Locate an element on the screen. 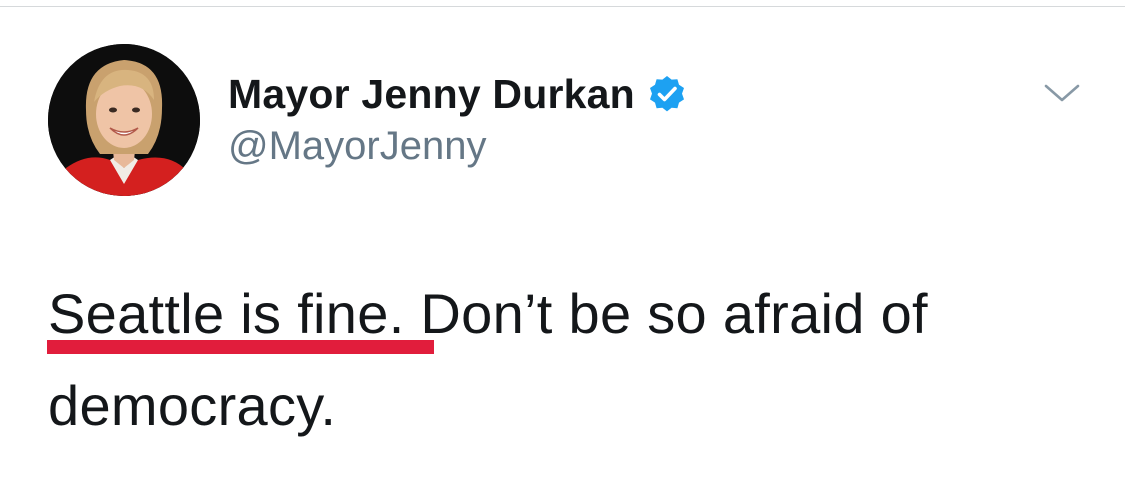  display-name: Mayor Jenny Durkan is located at coordinates (431, 94).